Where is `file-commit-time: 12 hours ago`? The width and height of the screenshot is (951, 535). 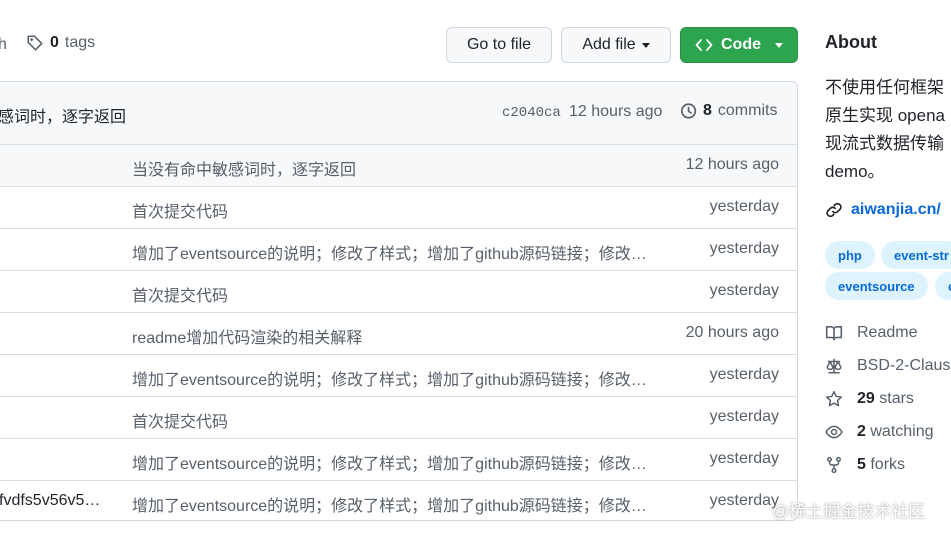
file-commit-time: 12 hours ago is located at coordinates (732, 164).